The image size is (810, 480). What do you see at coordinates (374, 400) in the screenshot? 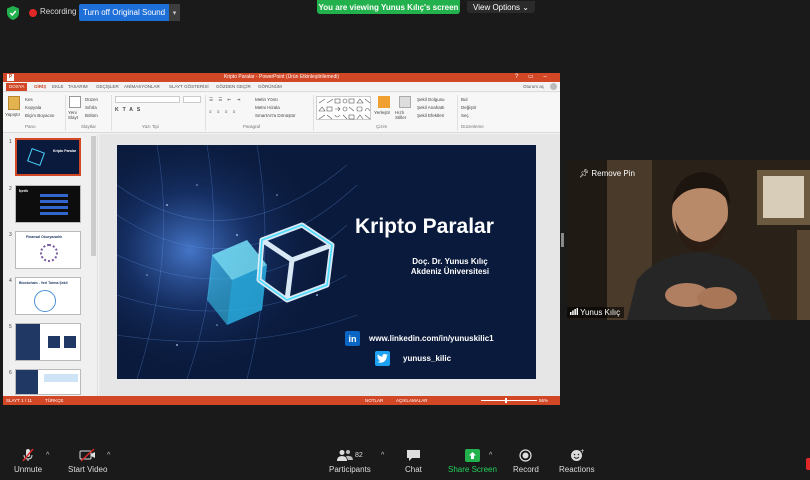
I see `notes-button: NOTLAR` at bounding box center [374, 400].